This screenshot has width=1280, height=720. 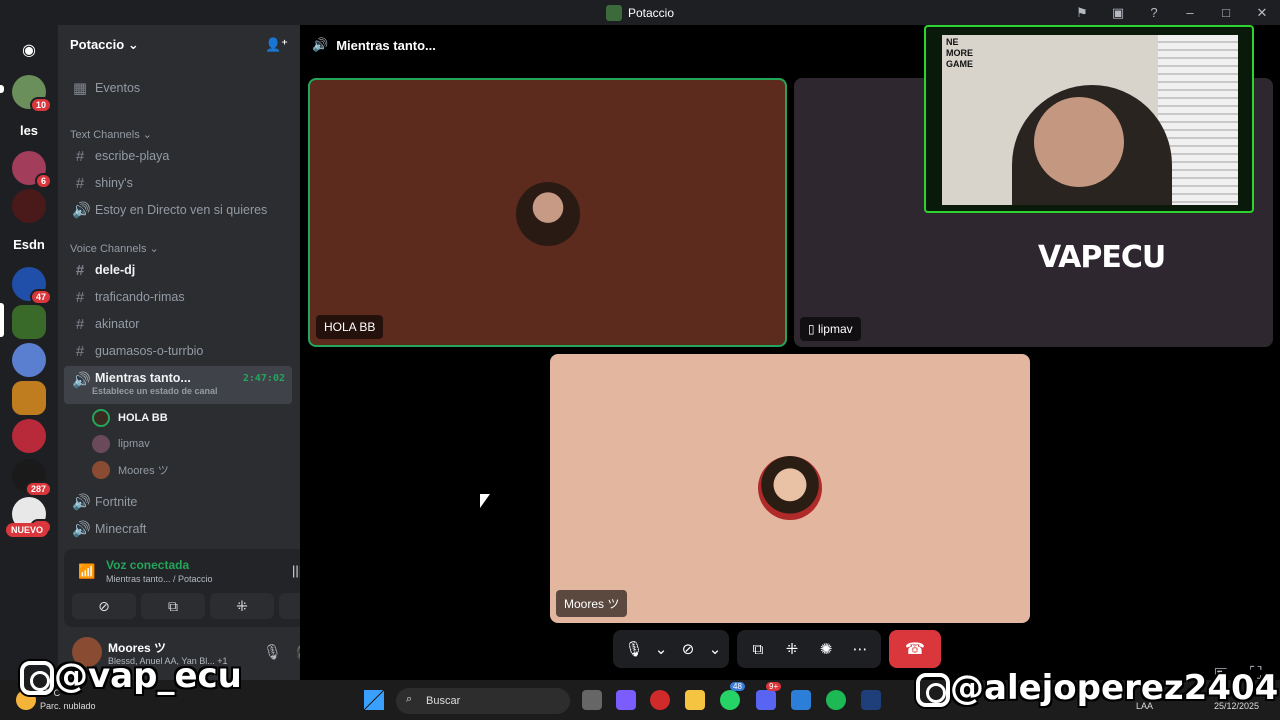 What do you see at coordinates (592, 700) in the screenshot?
I see `task-view-icon` at bounding box center [592, 700].